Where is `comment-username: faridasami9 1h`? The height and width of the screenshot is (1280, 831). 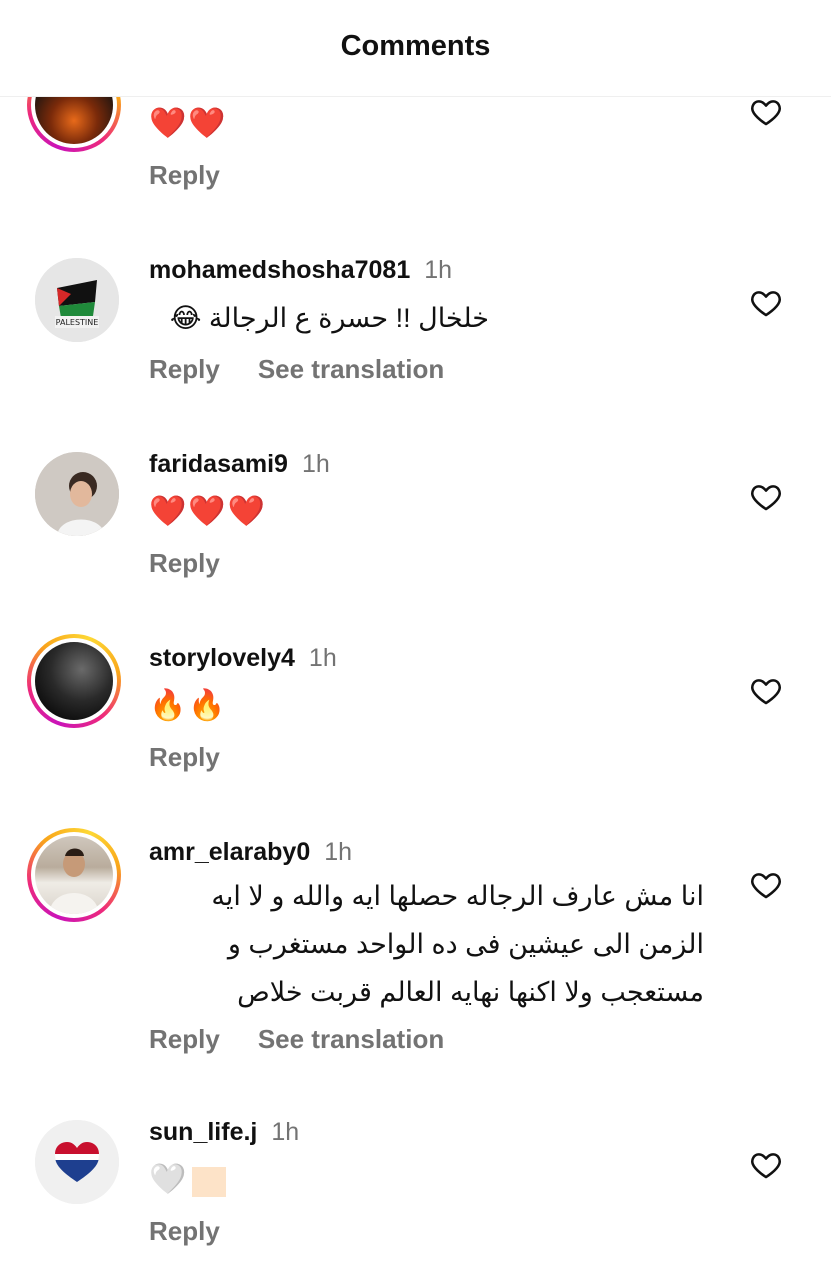 comment-username: faridasami9 1h is located at coordinates (239, 464).